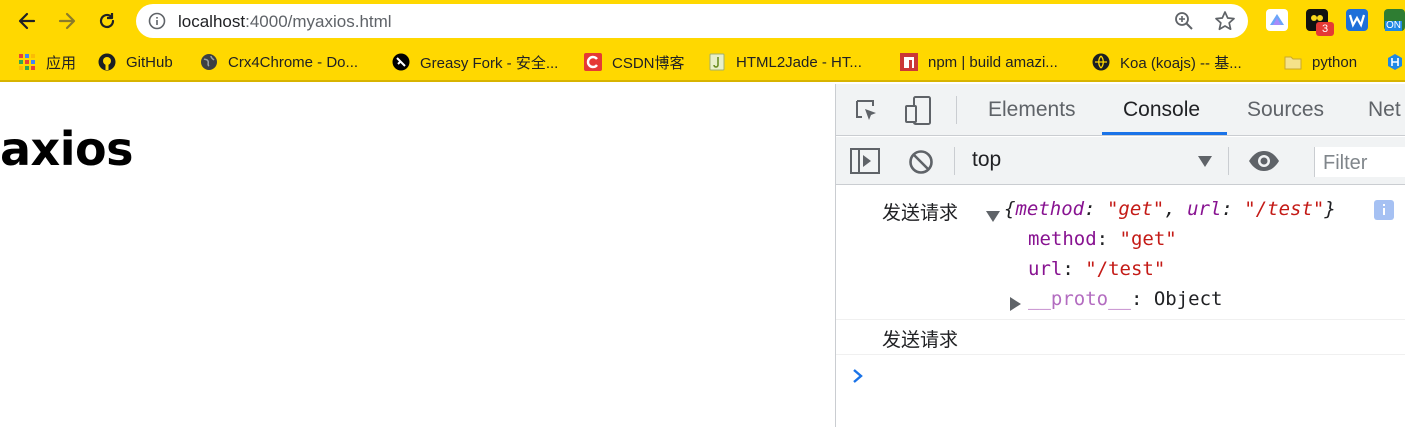 The image size is (1405, 427). Describe the element at coordinates (1120, 110) in the screenshot. I see `devtools-tabbar: Elements Console Sources Net` at that location.